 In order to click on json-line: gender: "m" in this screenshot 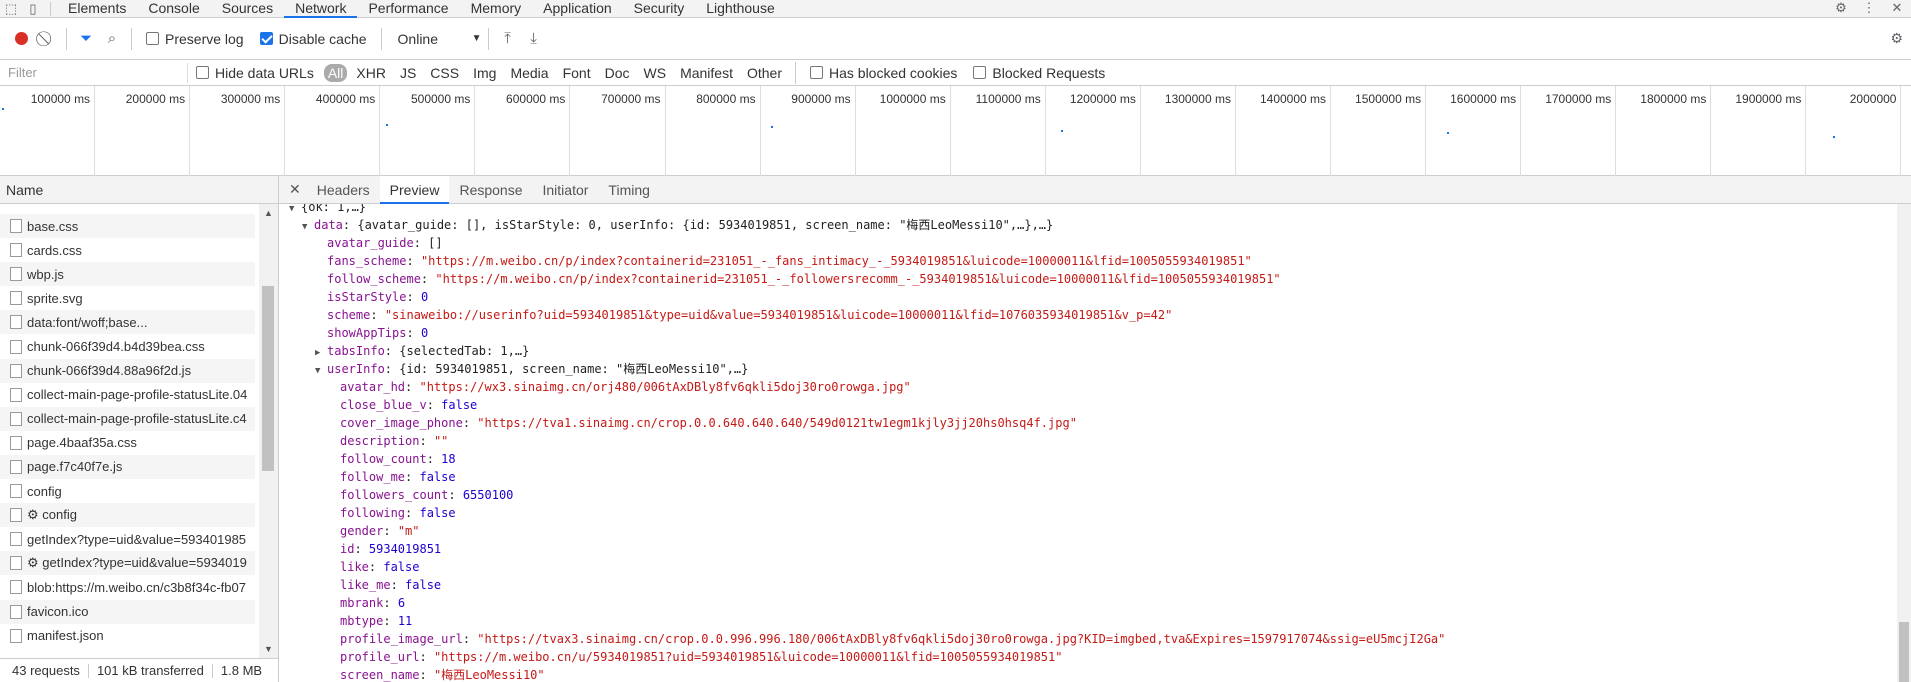, I will do `click(1100, 531)`.